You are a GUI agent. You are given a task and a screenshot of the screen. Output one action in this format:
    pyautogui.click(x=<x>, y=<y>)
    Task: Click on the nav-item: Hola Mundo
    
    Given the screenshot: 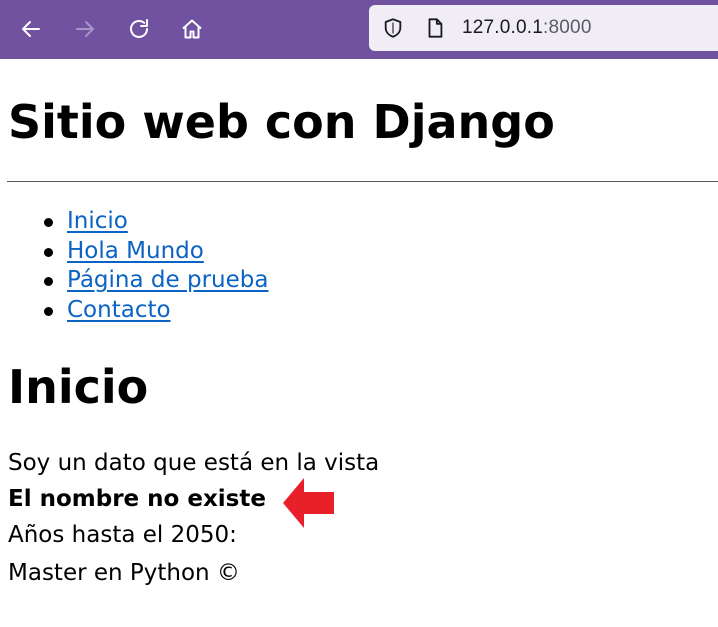 What is the action you would take?
    pyautogui.click(x=134, y=252)
    